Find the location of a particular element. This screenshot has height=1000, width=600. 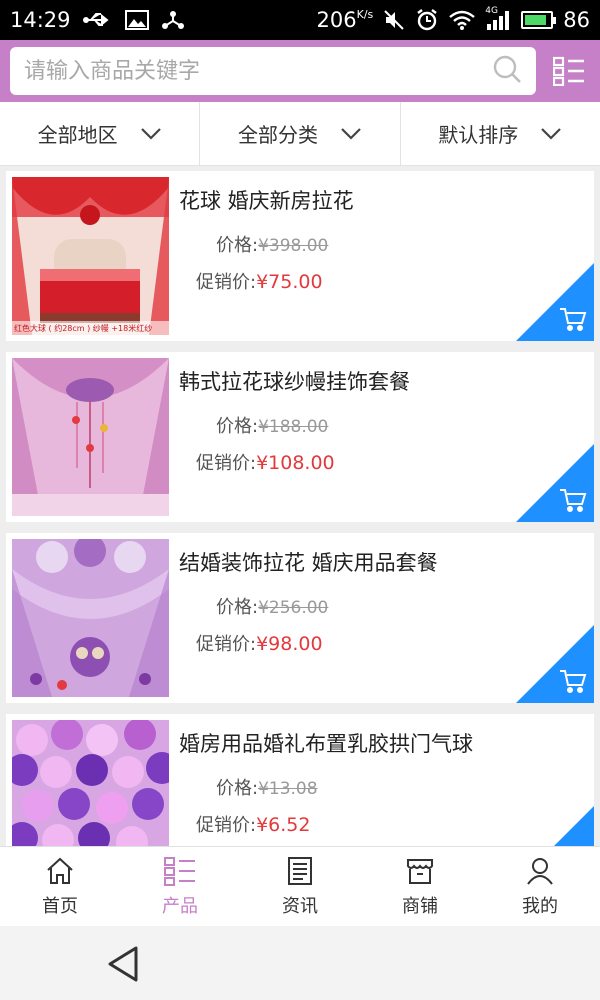

thumb-caption: 红色大球 ( 约28cm ) 纱幔 +18米红纱 is located at coordinates (83, 328).